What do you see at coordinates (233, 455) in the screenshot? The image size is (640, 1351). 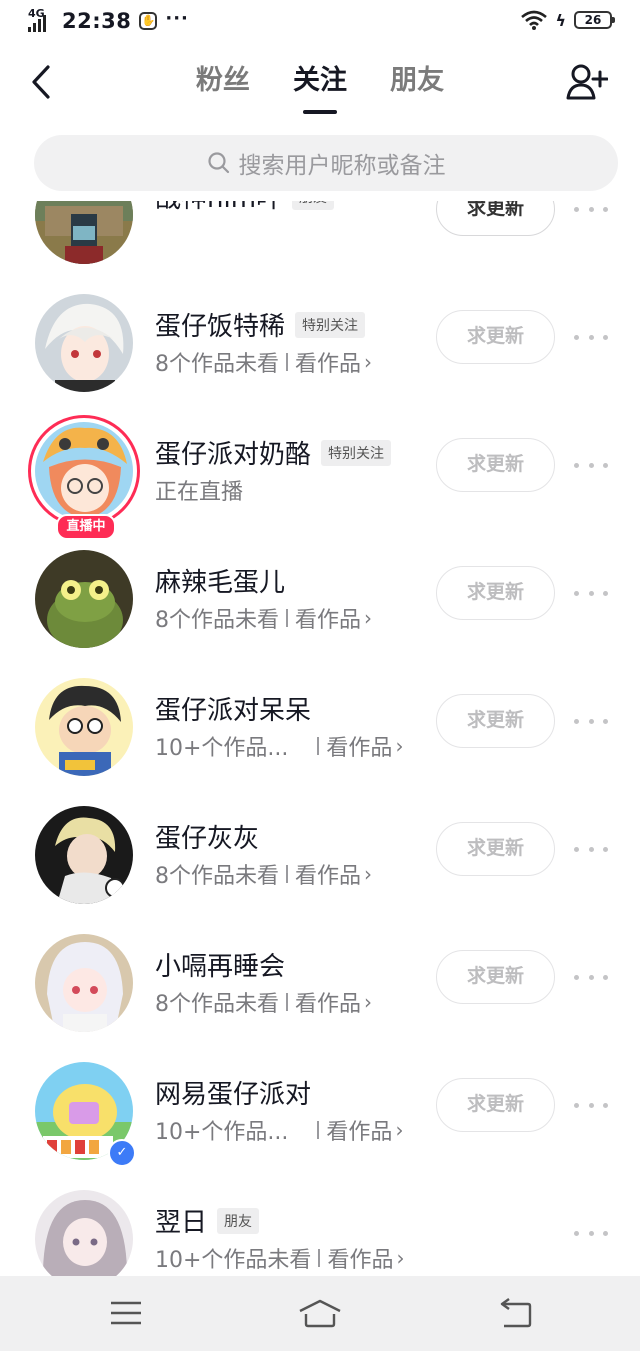 I see `user-name: 蛋仔派对奶酪` at bounding box center [233, 455].